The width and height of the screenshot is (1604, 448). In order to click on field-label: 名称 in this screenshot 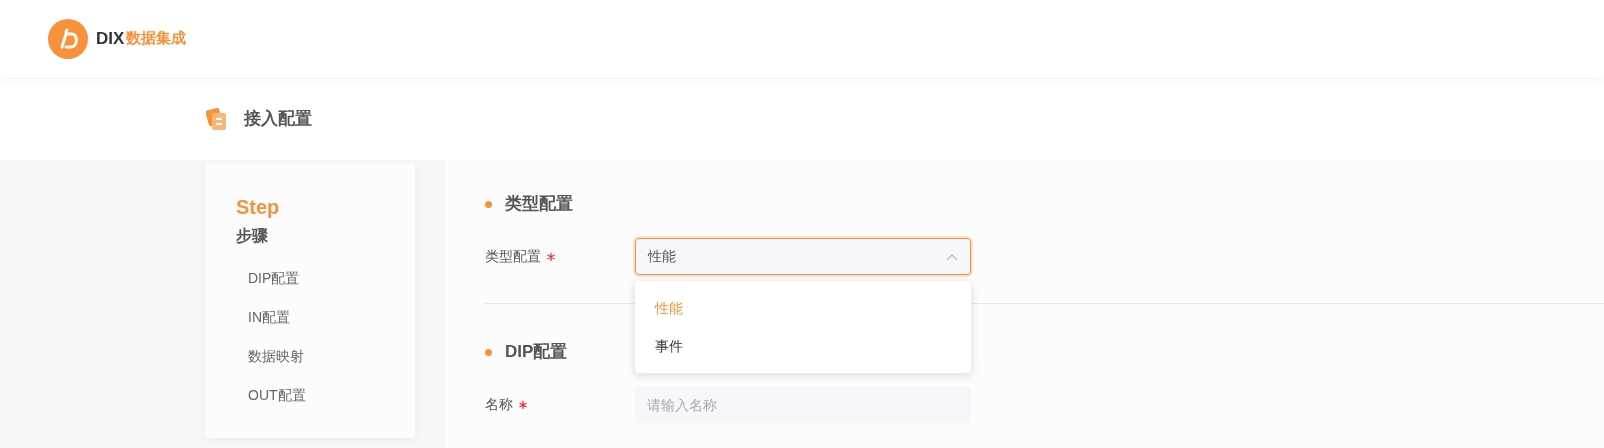, I will do `click(499, 404)`.